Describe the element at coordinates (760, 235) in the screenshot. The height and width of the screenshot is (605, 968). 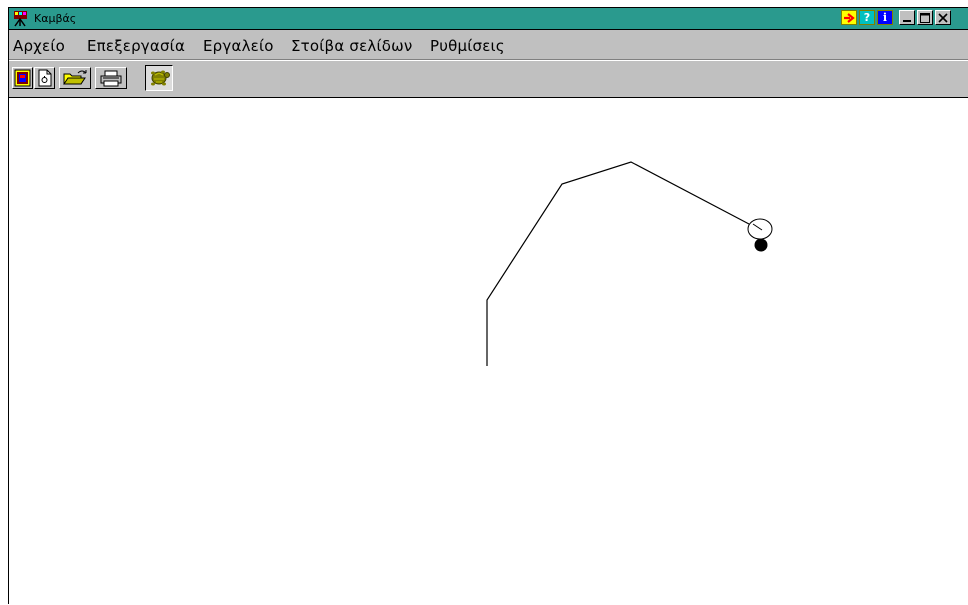
I see `turtle-cursor` at that location.